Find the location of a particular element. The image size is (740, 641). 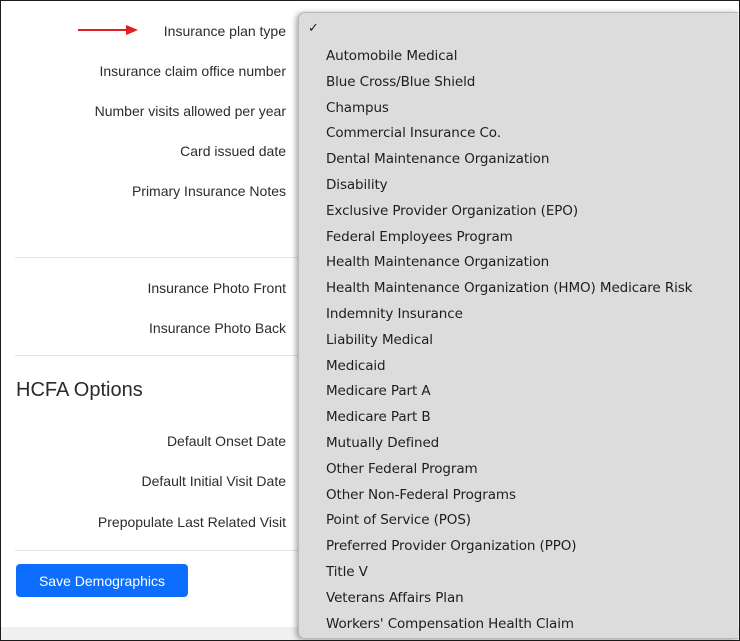

dropdown-option: Dental Maintenance Organization is located at coordinates (495, 160).